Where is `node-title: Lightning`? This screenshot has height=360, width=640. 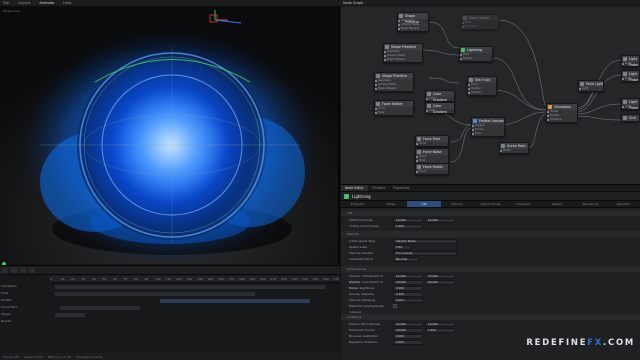 node-title: Lightning is located at coordinates (490, 196).